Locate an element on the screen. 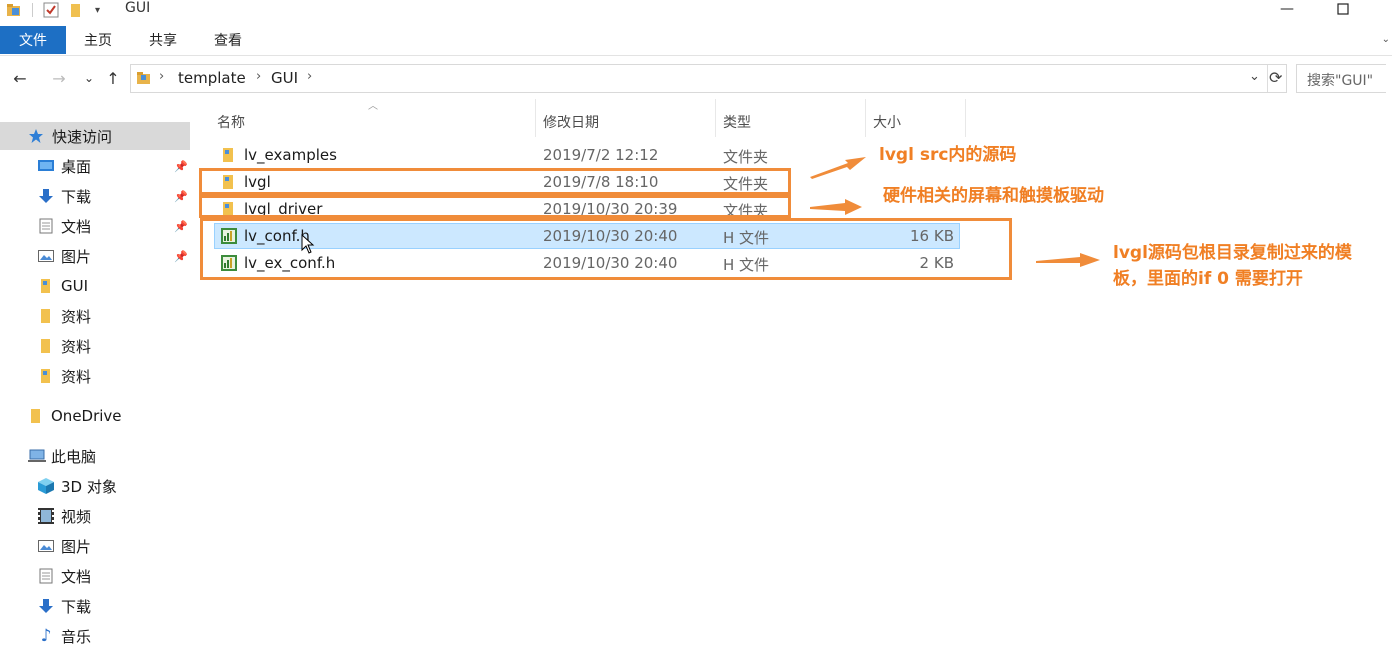  sidebar-item-documents: 文档 is located at coordinates (95, 576).